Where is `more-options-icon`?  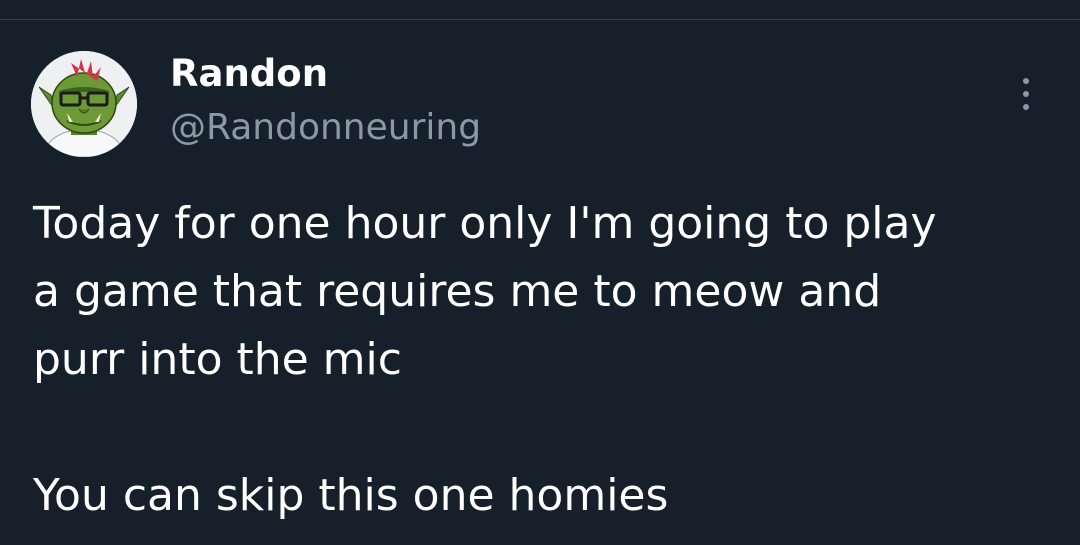
more-options-icon is located at coordinates (1026, 94).